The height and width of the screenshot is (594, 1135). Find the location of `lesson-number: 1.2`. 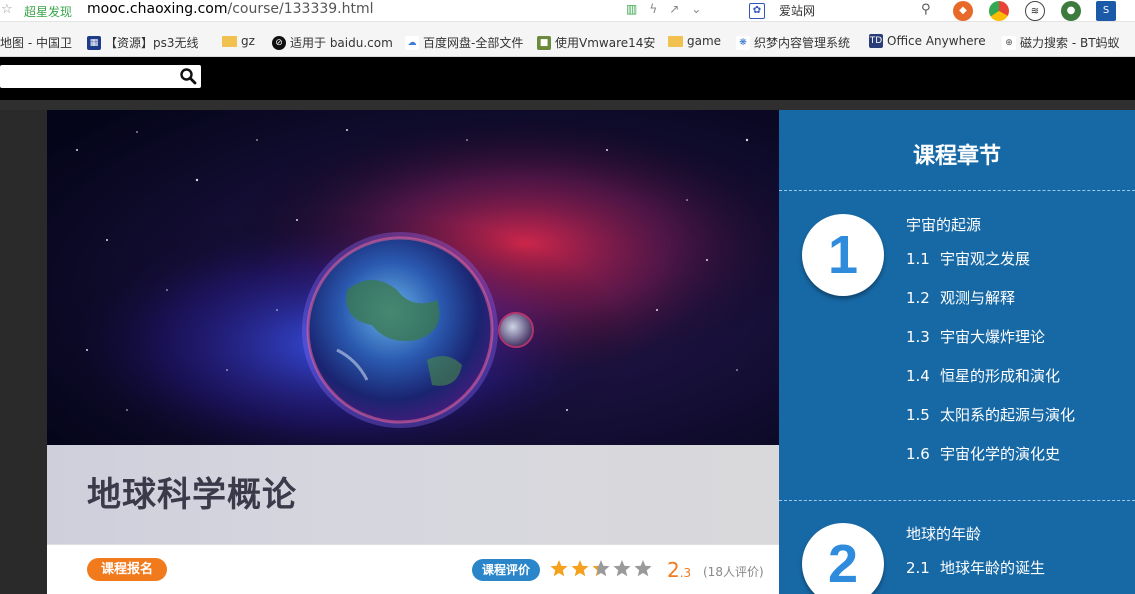

lesson-number: 1.2 is located at coordinates (918, 298).